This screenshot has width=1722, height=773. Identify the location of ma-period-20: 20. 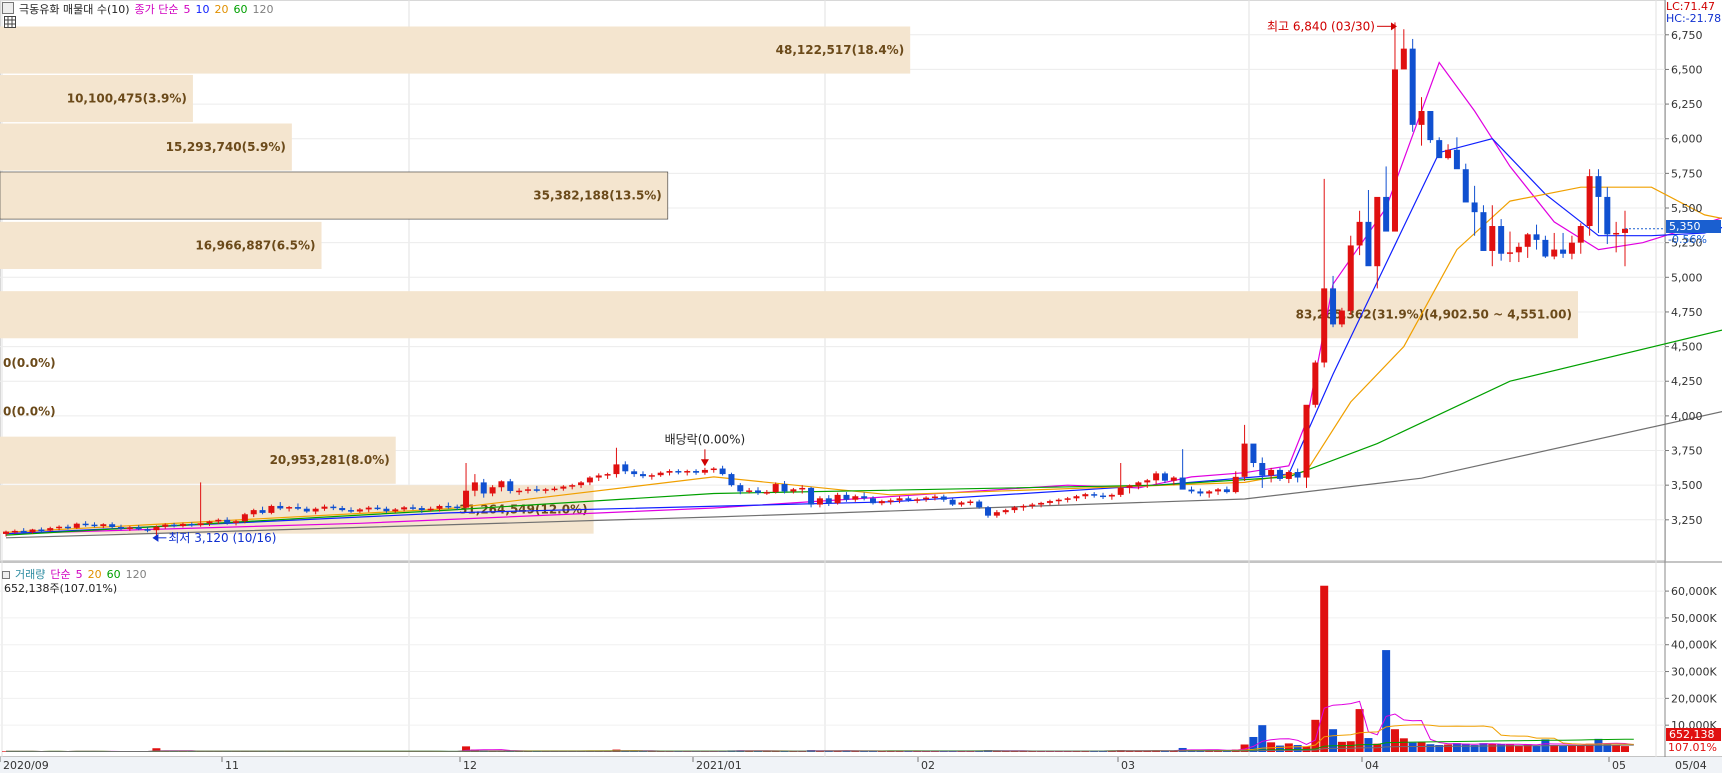
(222, 9).